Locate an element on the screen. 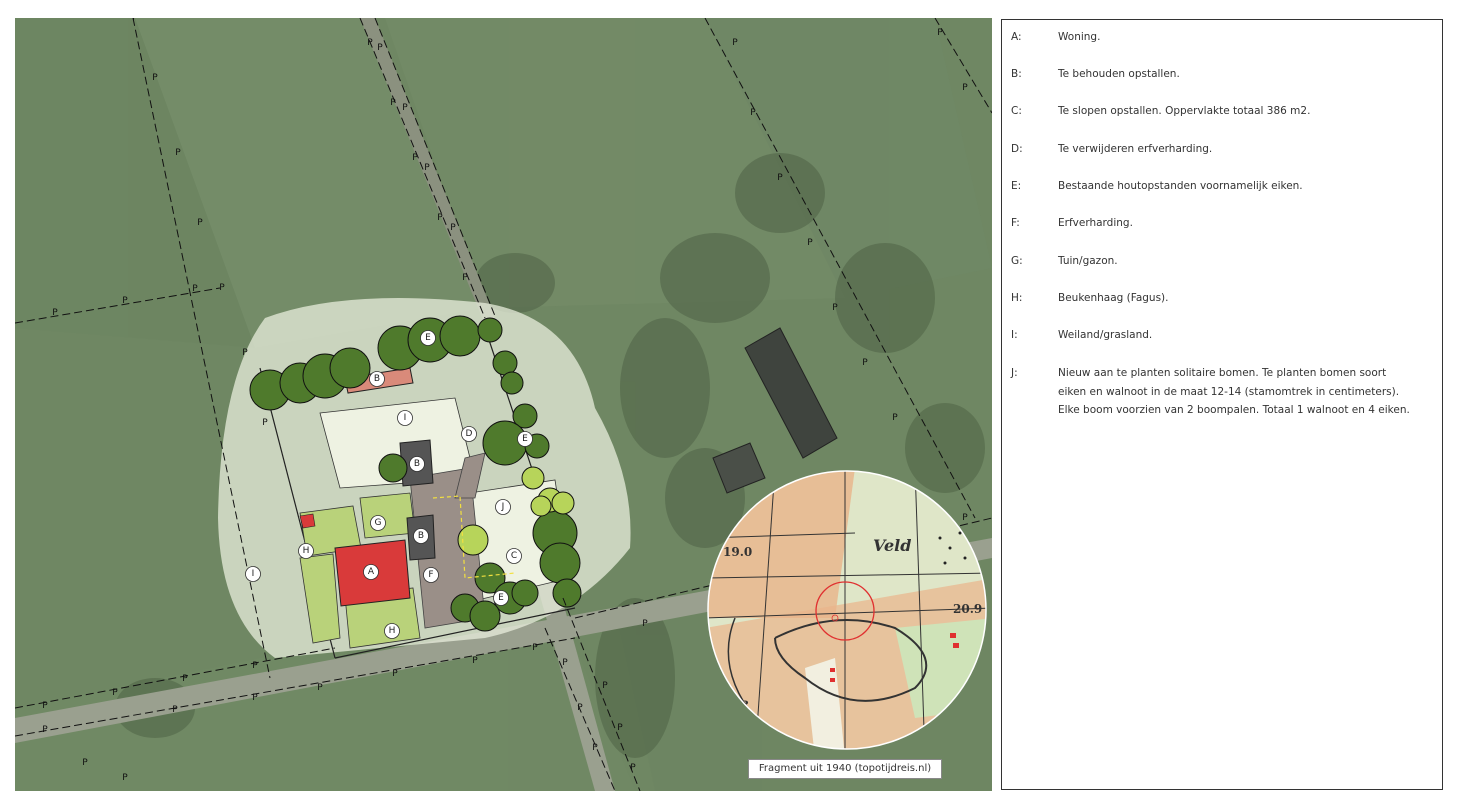 This screenshot has height=807, width=1457. plan-label-j: J is located at coordinates (503, 507).